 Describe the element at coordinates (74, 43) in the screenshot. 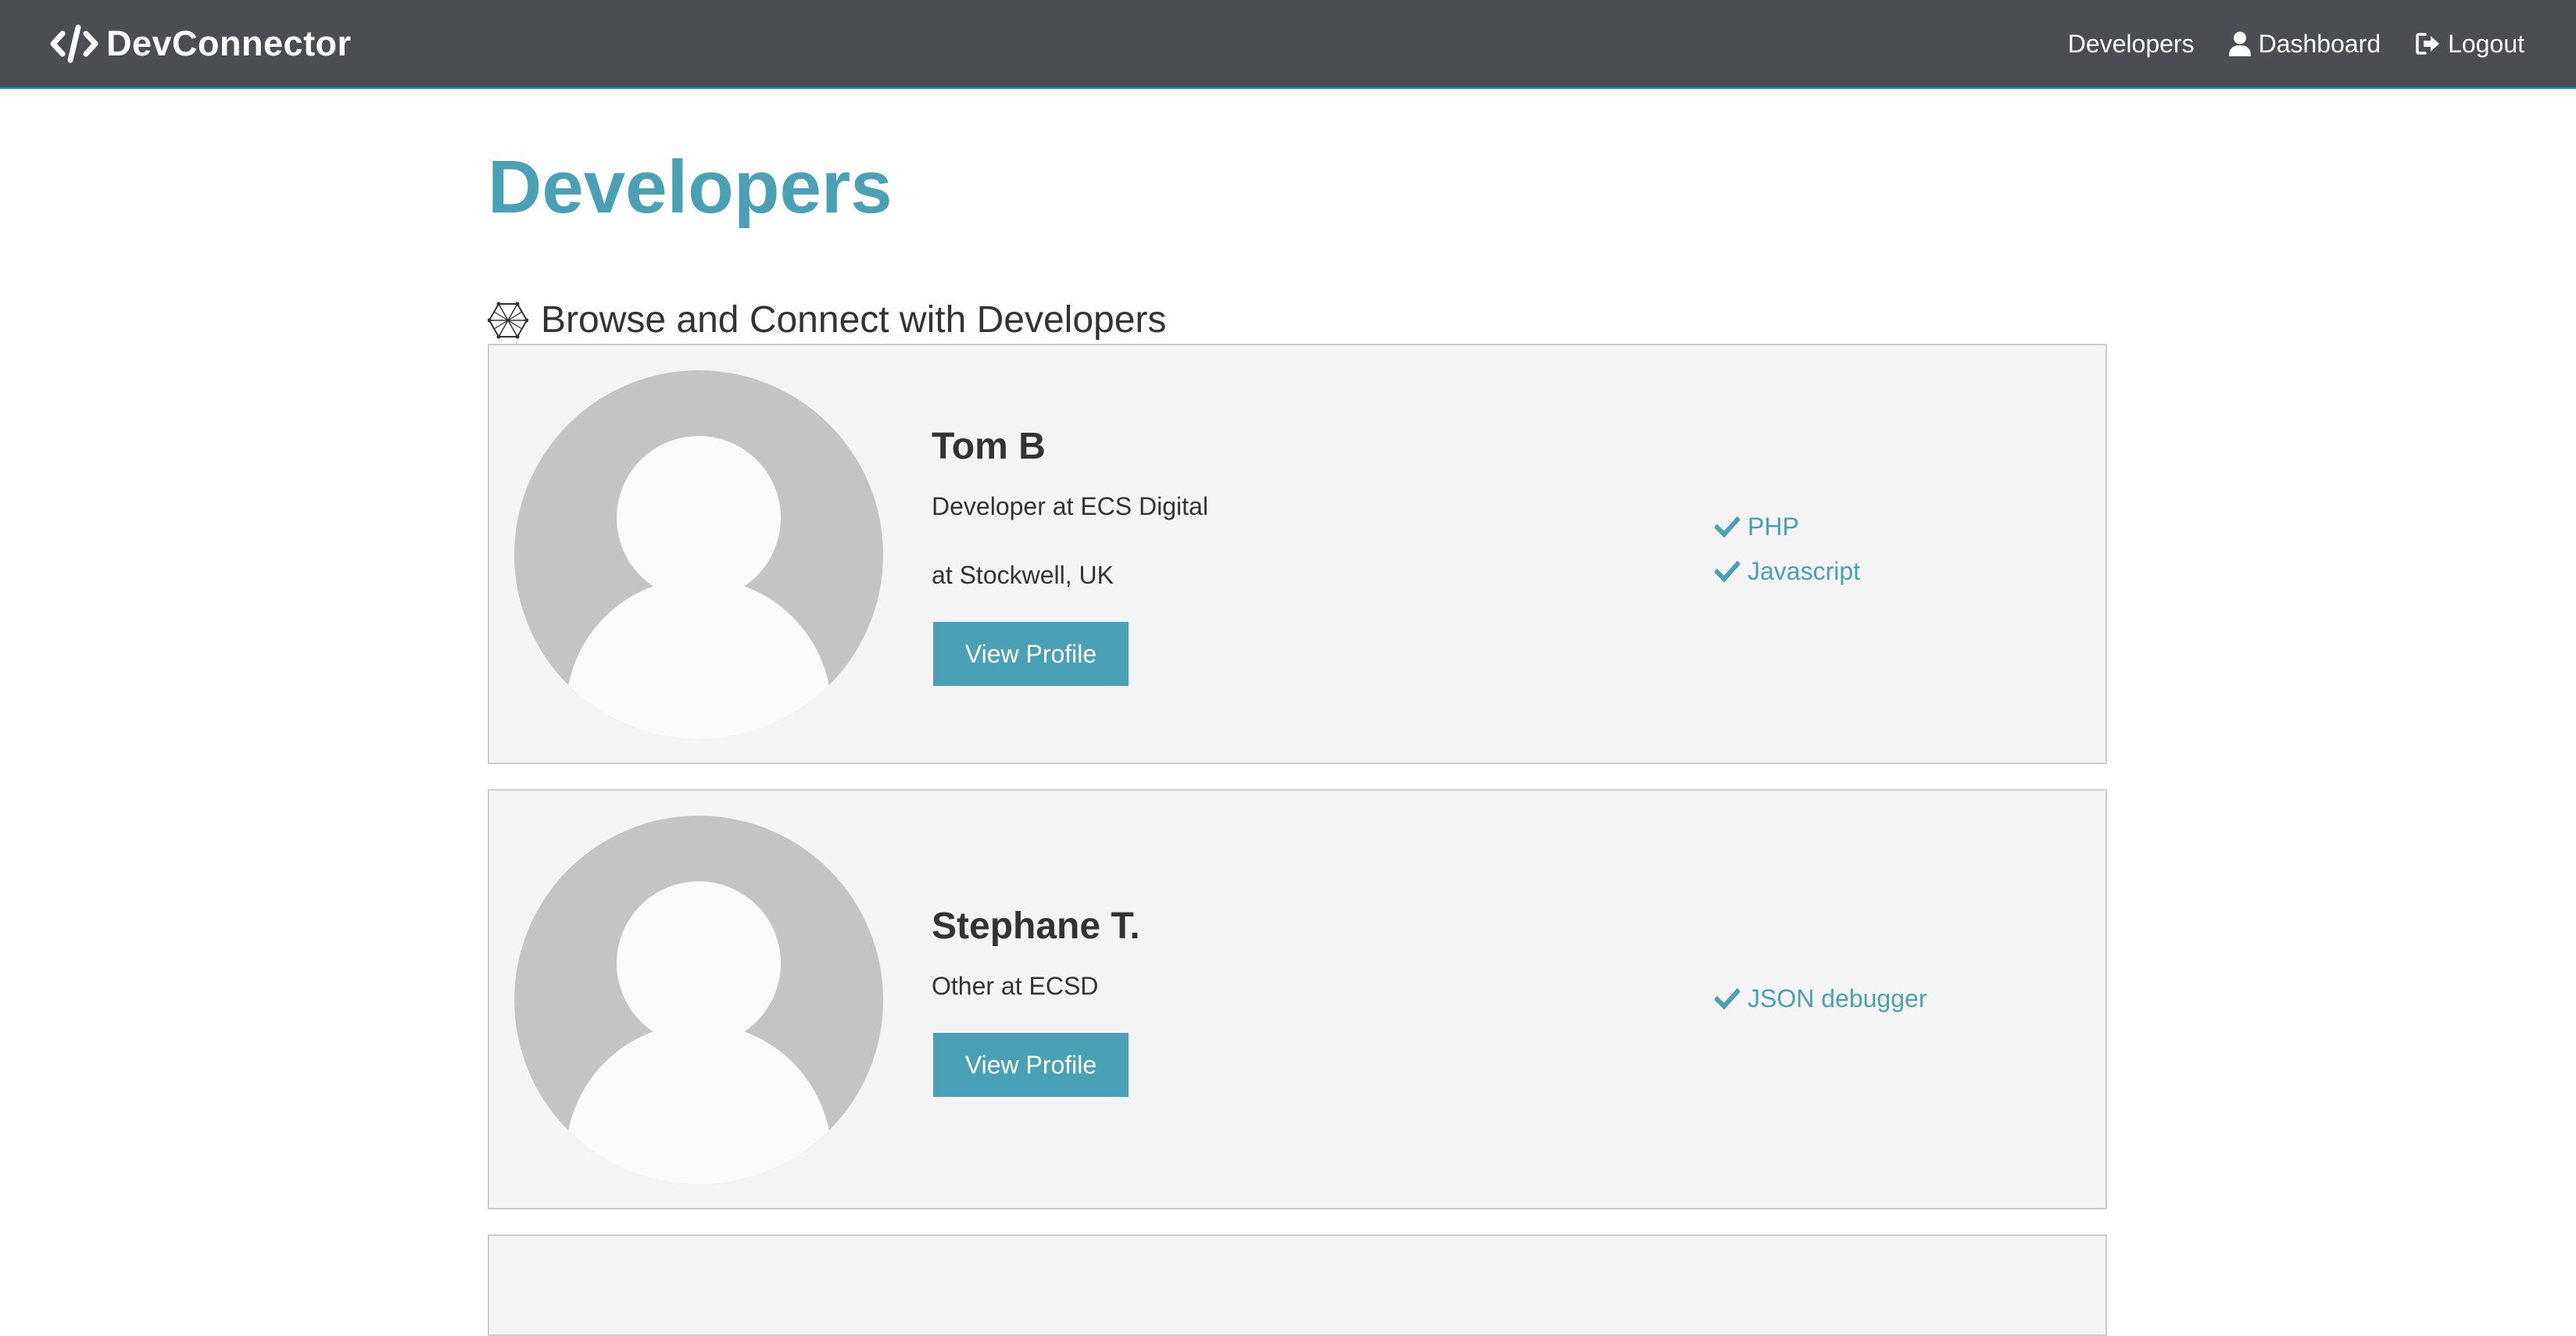

I see `code-icon` at that location.